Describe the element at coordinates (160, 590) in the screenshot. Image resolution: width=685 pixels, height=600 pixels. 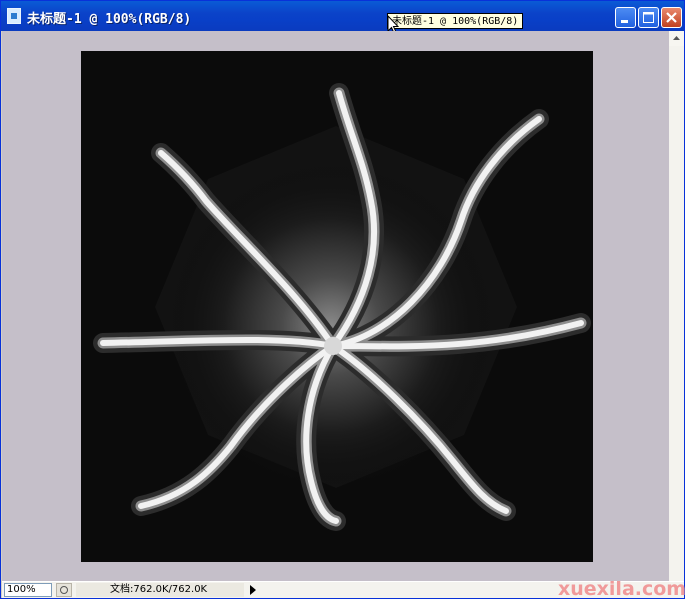
I see `document-size-info: 文档:762.0K/762.0K` at that location.